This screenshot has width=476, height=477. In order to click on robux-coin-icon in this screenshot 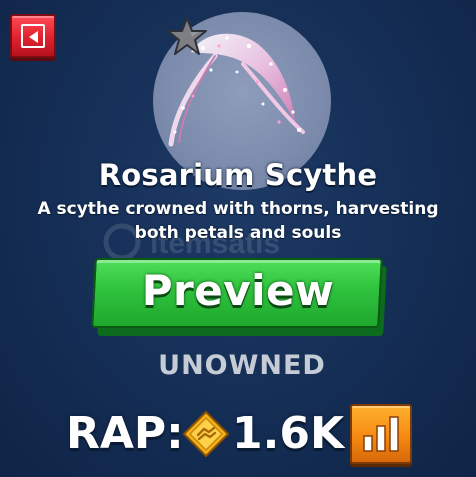, I will do `click(206, 434)`.